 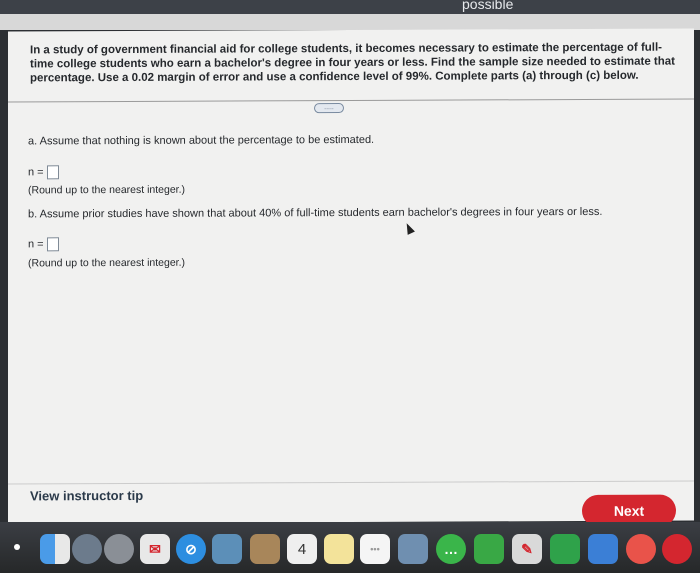 What do you see at coordinates (55, 549) in the screenshot?
I see `finder-icon` at bounding box center [55, 549].